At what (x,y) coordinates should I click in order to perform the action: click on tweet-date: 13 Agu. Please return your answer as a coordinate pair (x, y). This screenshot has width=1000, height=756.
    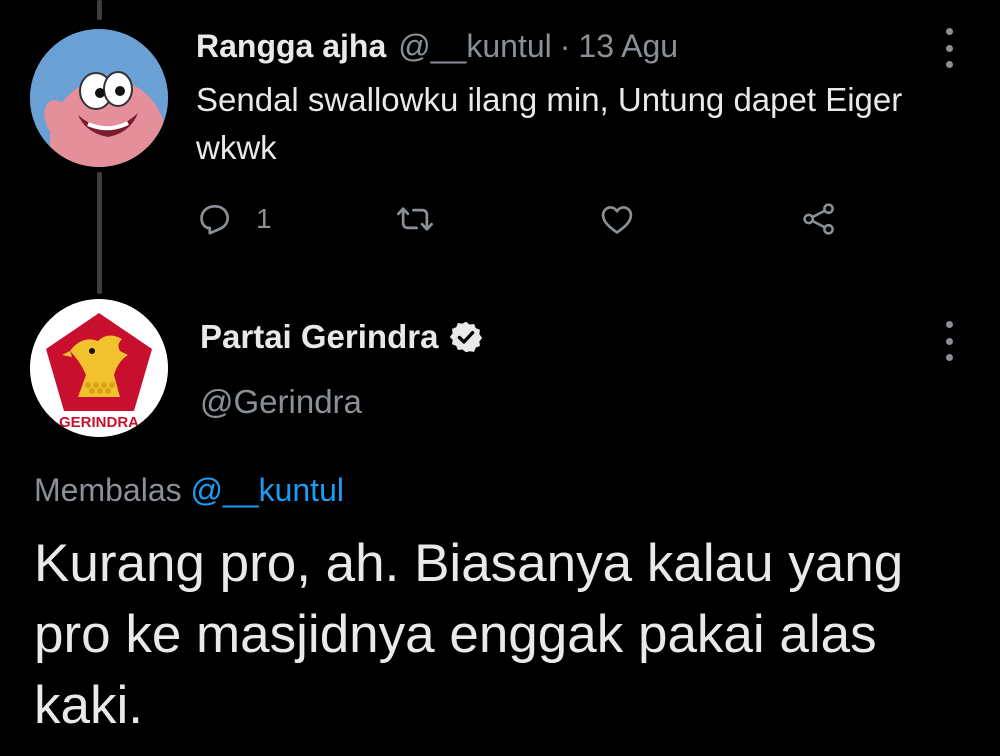
    Looking at the image, I should click on (628, 46).